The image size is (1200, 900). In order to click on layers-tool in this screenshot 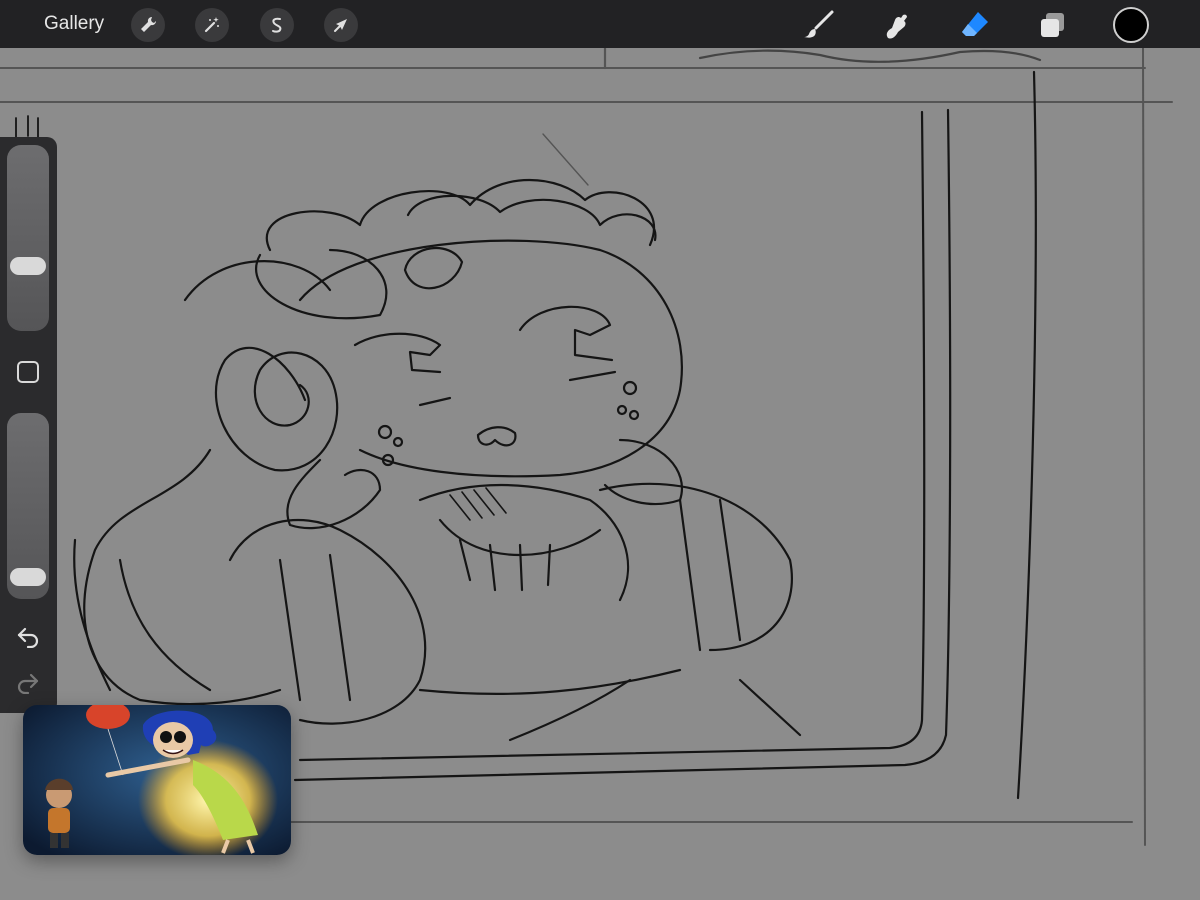, I will do `click(1053, 25)`.